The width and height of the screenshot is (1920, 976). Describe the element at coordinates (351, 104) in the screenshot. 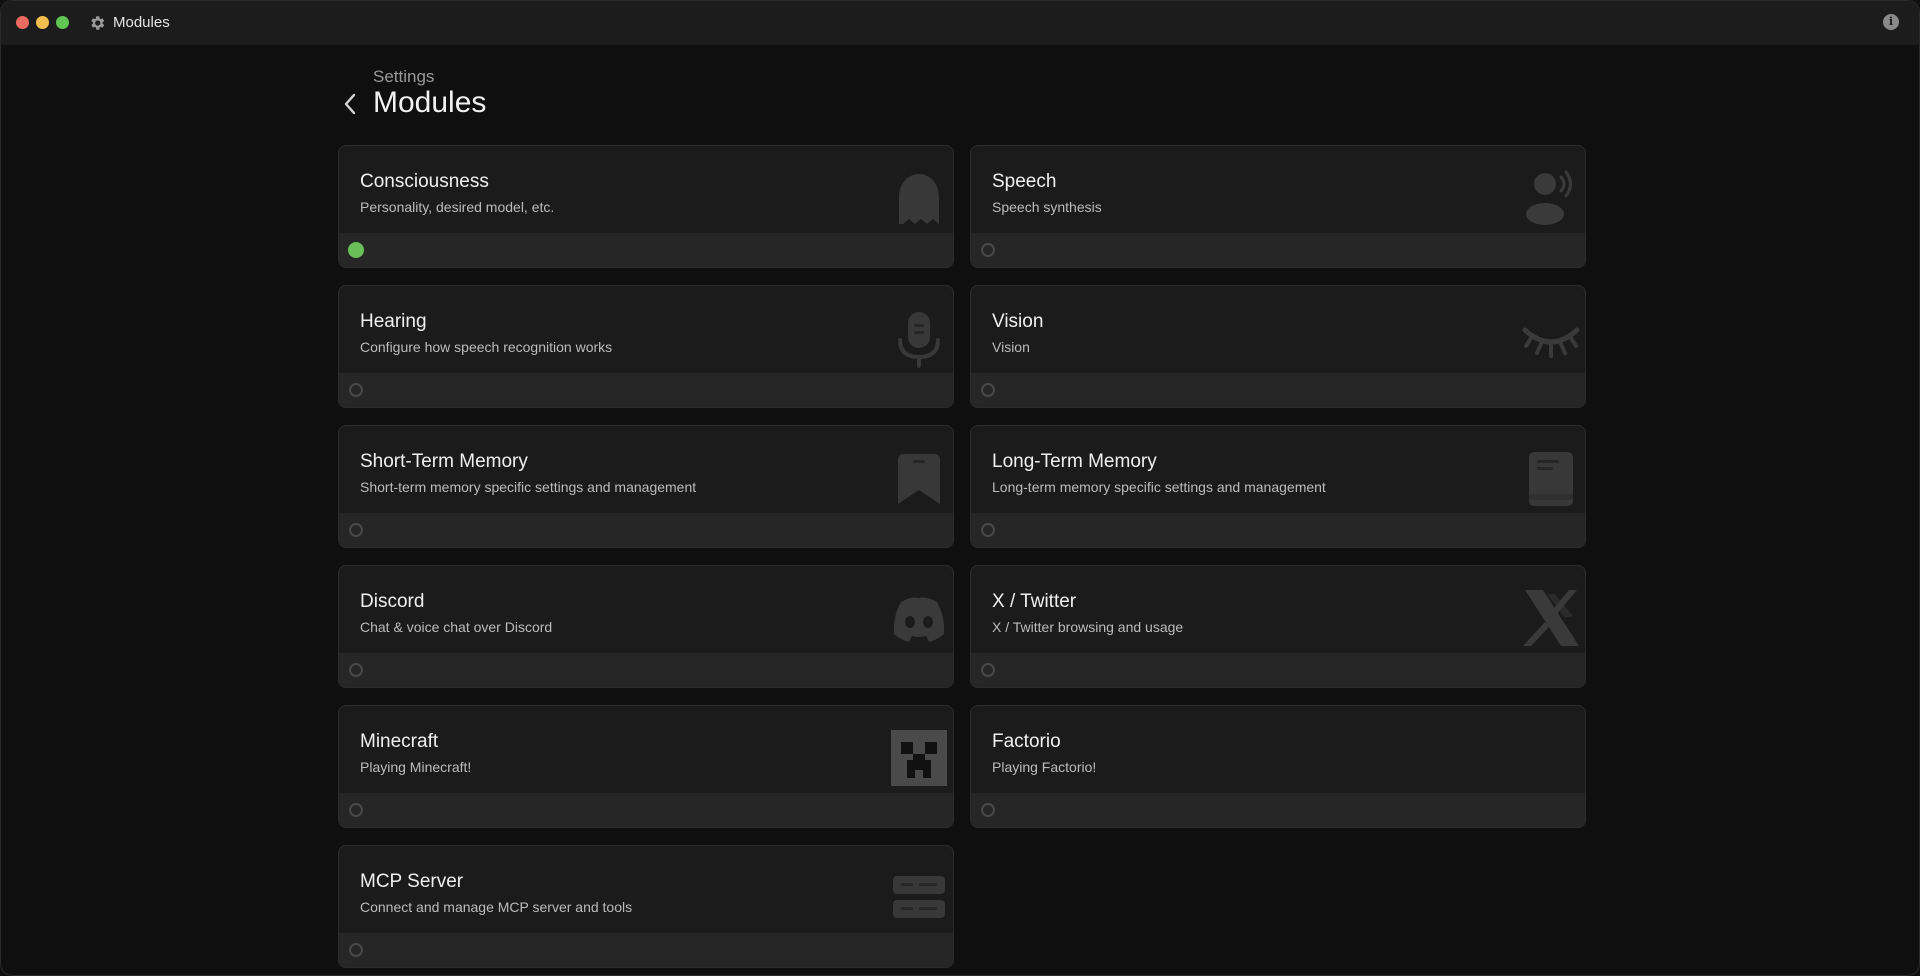

I see `chevron-left-icon` at that location.